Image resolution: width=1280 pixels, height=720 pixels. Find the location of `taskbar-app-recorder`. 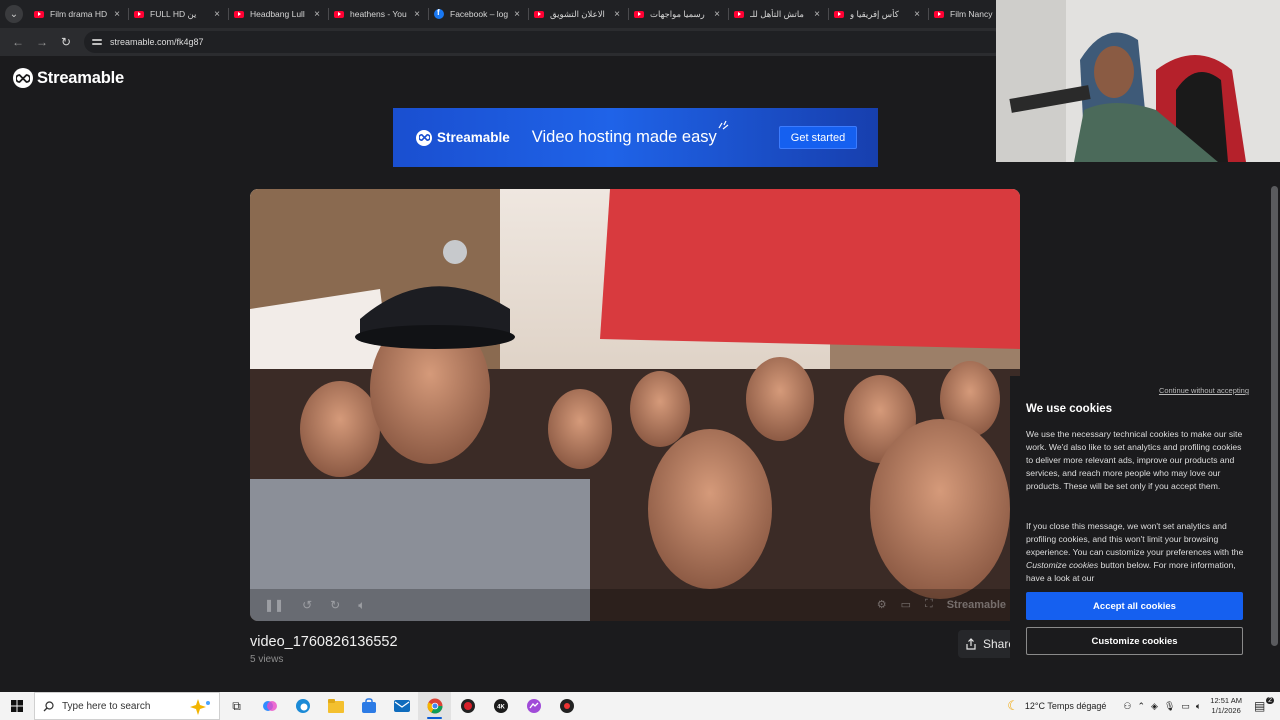

taskbar-app-recorder is located at coordinates (566, 706).